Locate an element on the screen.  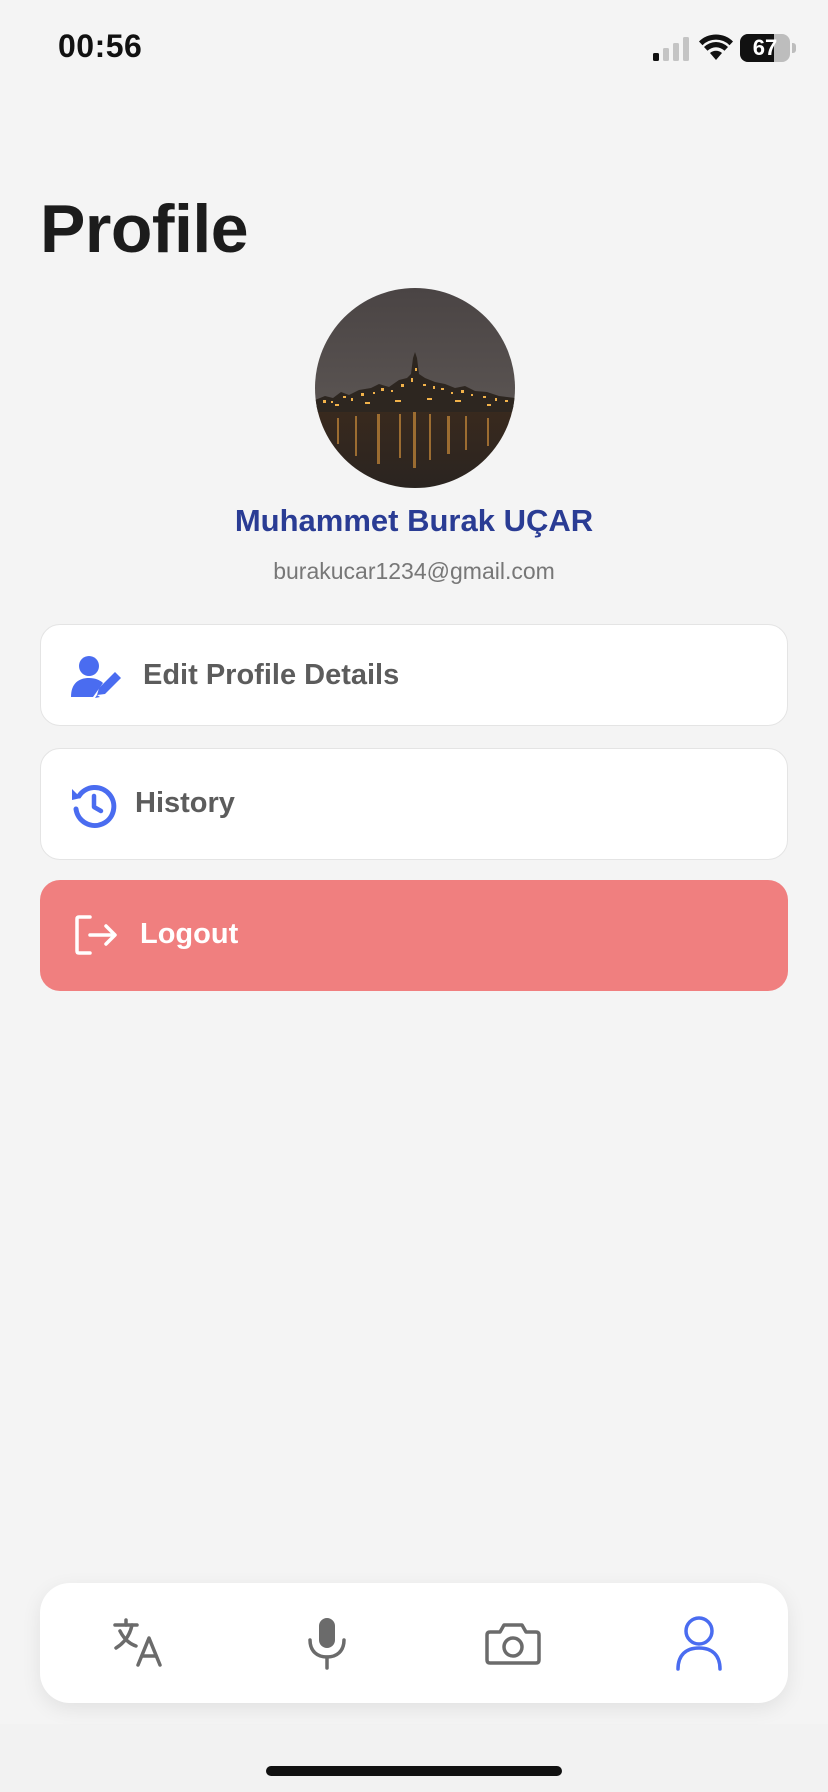
edit-profile-button: Edit Profile Details is located at coordinates (414, 675).